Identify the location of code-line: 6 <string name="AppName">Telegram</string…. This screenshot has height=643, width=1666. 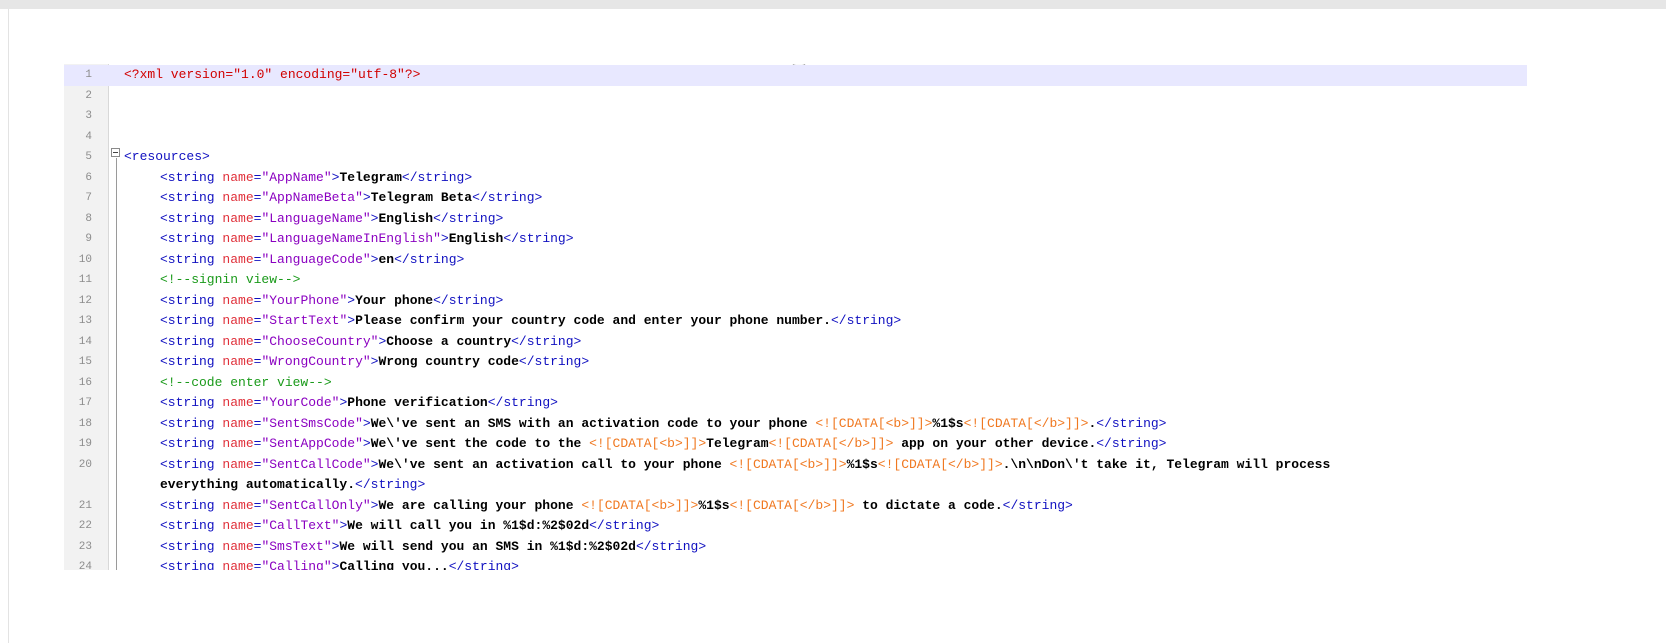
(795, 178).